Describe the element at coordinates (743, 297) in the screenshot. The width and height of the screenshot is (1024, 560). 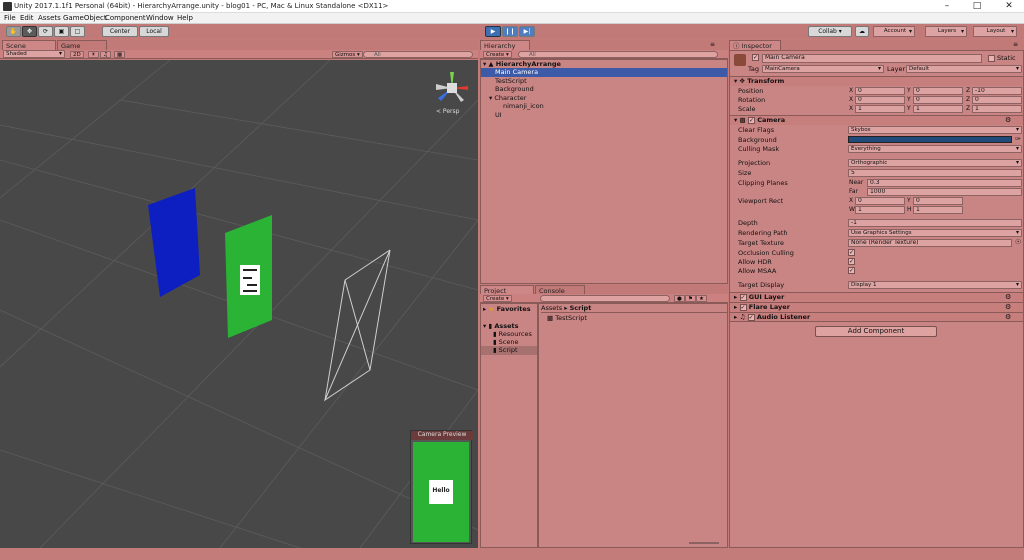
I see `gui-layer-checkbox: ✓` at that location.